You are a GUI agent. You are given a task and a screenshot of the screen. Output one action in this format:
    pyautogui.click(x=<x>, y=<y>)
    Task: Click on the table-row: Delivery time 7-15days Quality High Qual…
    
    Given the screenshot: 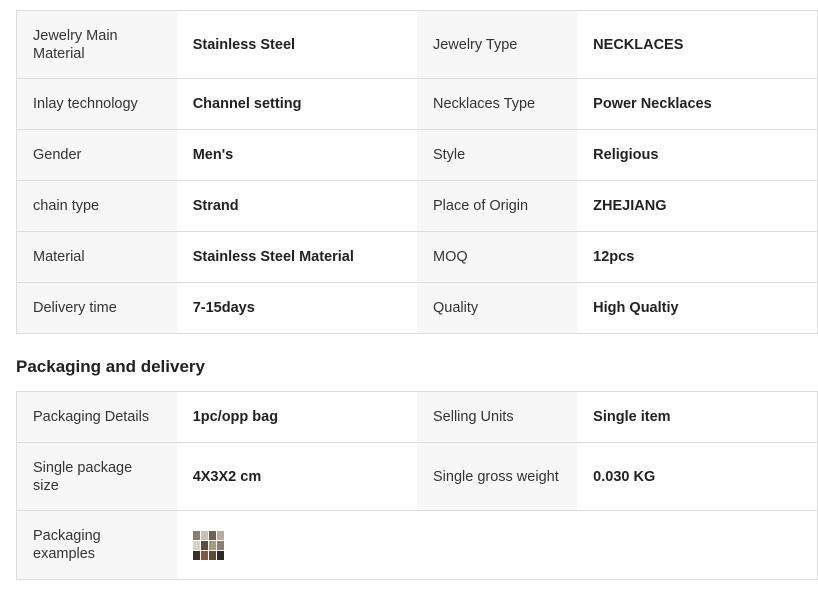 What is the action you would take?
    pyautogui.click(x=417, y=308)
    